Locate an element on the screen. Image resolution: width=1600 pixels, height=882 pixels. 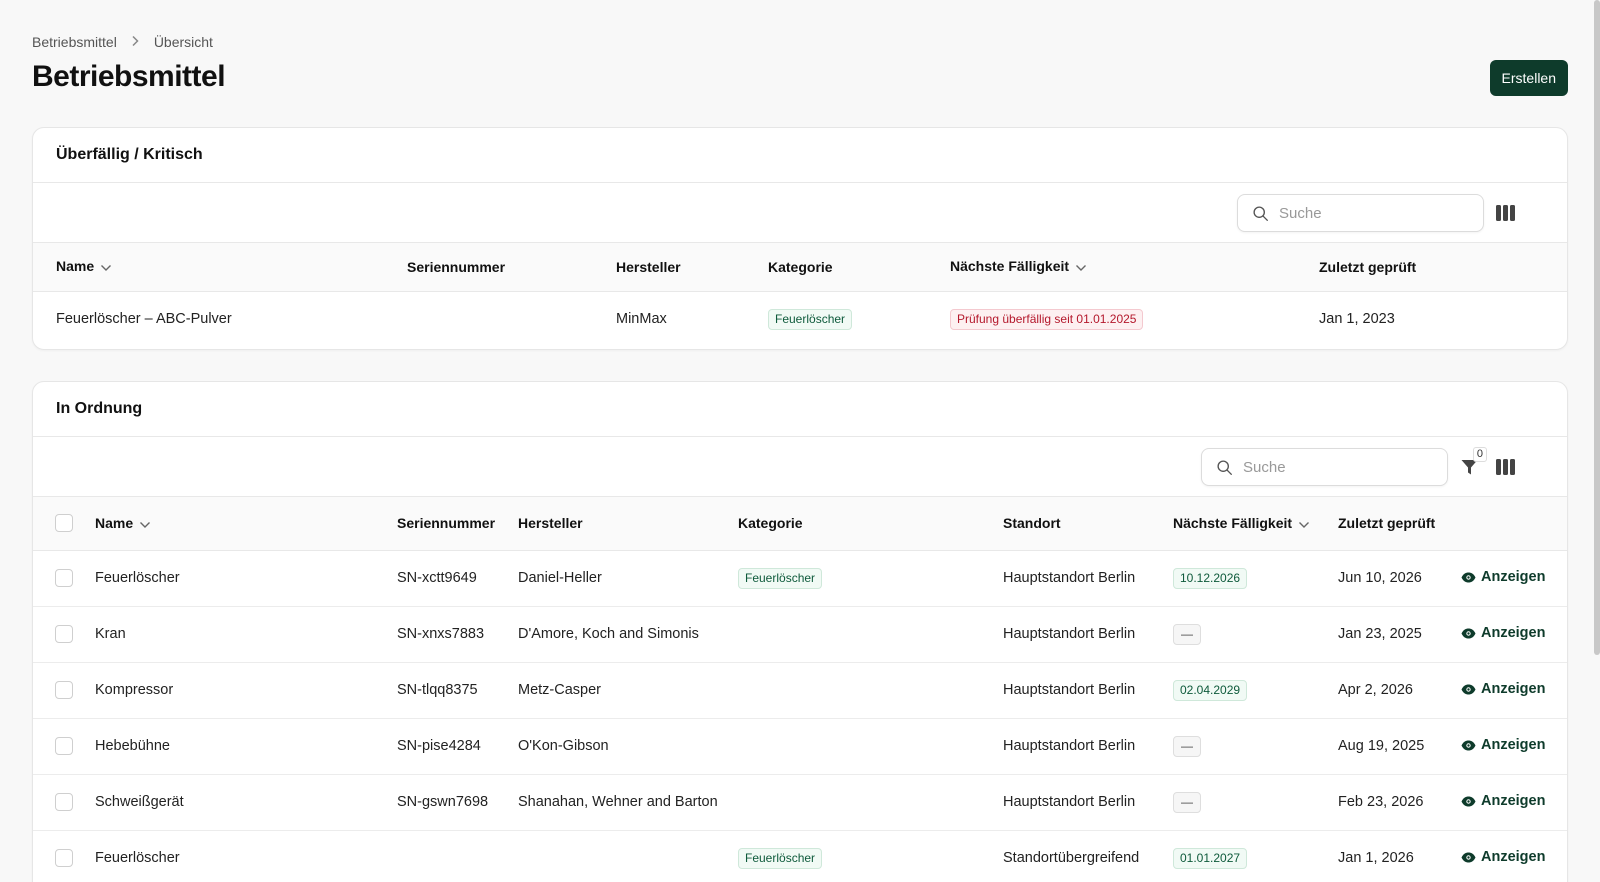
create-button: Erstellen is located at coordinates (1528, 78).